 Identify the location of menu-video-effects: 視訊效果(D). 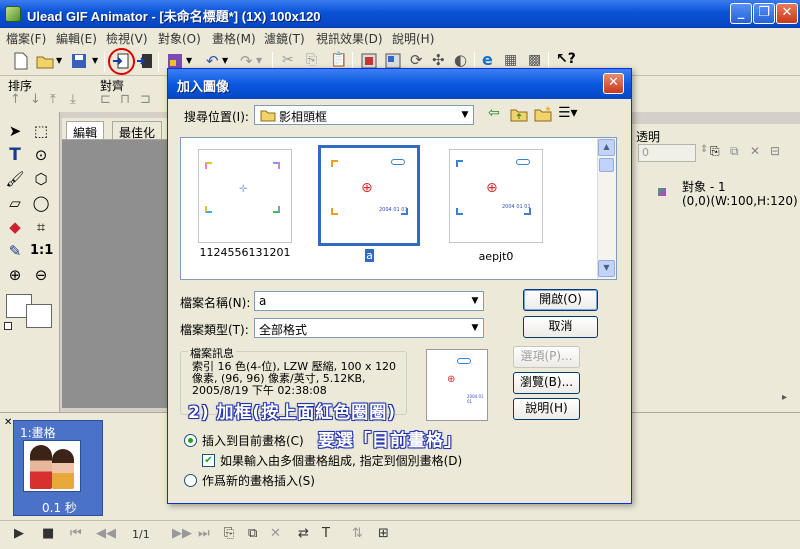
(349, 38).